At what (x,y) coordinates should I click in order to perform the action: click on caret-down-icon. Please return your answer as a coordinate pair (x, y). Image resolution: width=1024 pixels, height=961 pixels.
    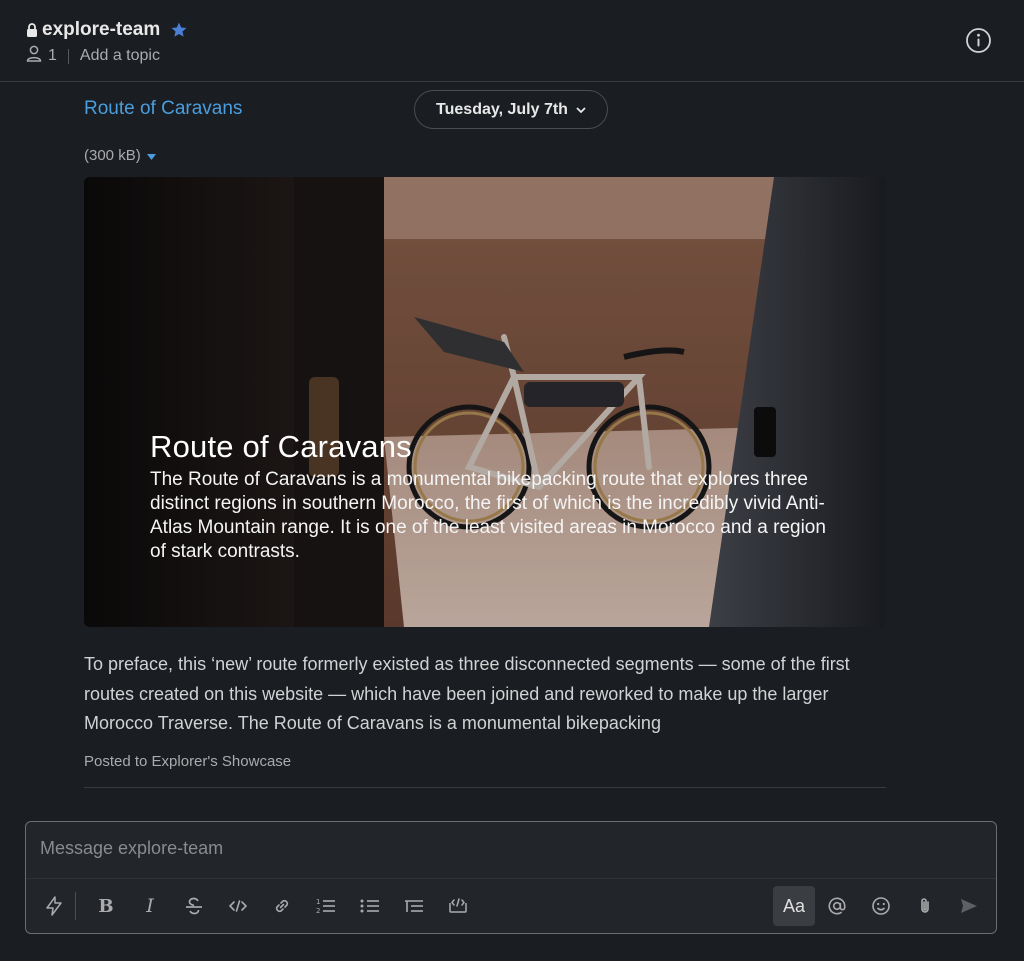
    Looking at the image, I should click on (151, 155).